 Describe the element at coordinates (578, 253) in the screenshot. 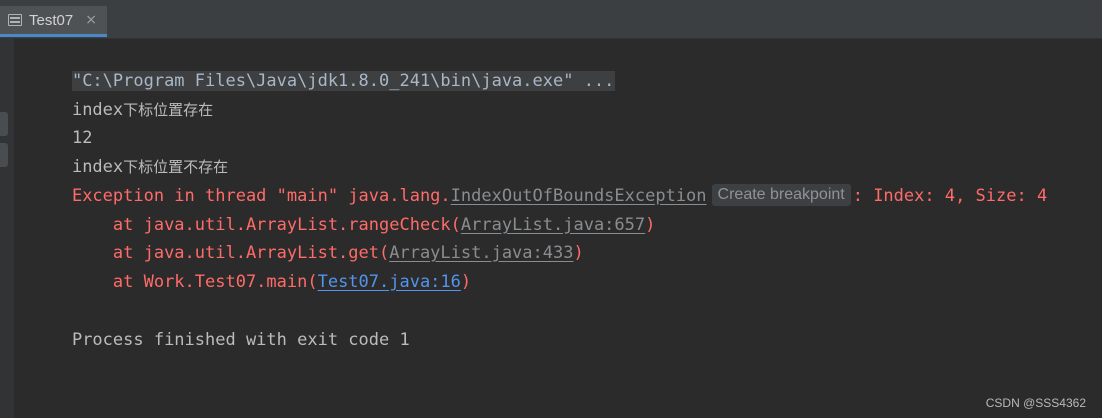

I see `stack-frame-2-suffix: )` at that location.